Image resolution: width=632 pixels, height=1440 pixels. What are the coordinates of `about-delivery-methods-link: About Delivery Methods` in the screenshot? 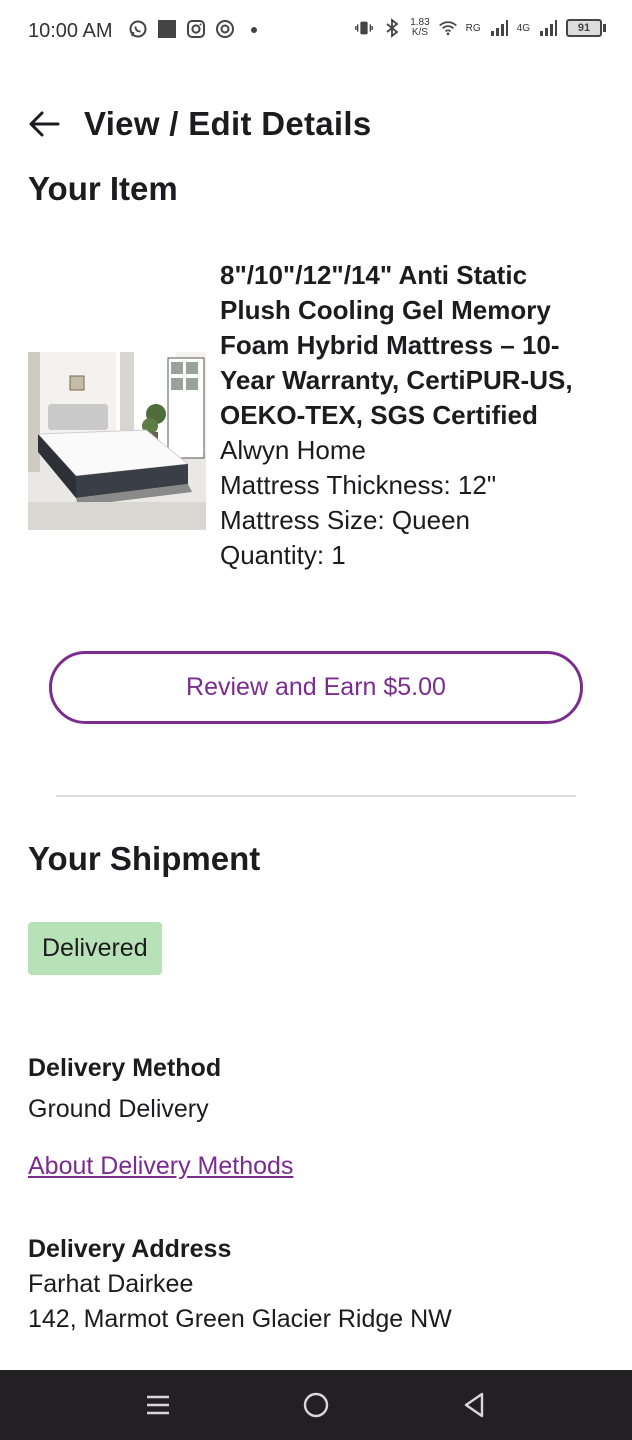 It's located at (160, 1166).